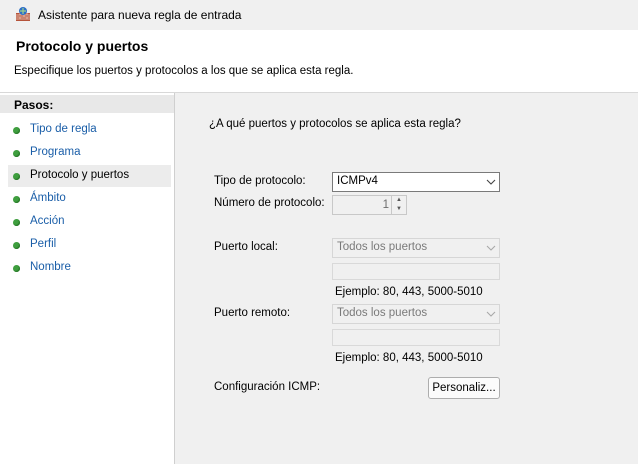  Describe the element at coordinates (43, 244) in the screenshot. I see `sidebar-item-label: Perfil` at that location.